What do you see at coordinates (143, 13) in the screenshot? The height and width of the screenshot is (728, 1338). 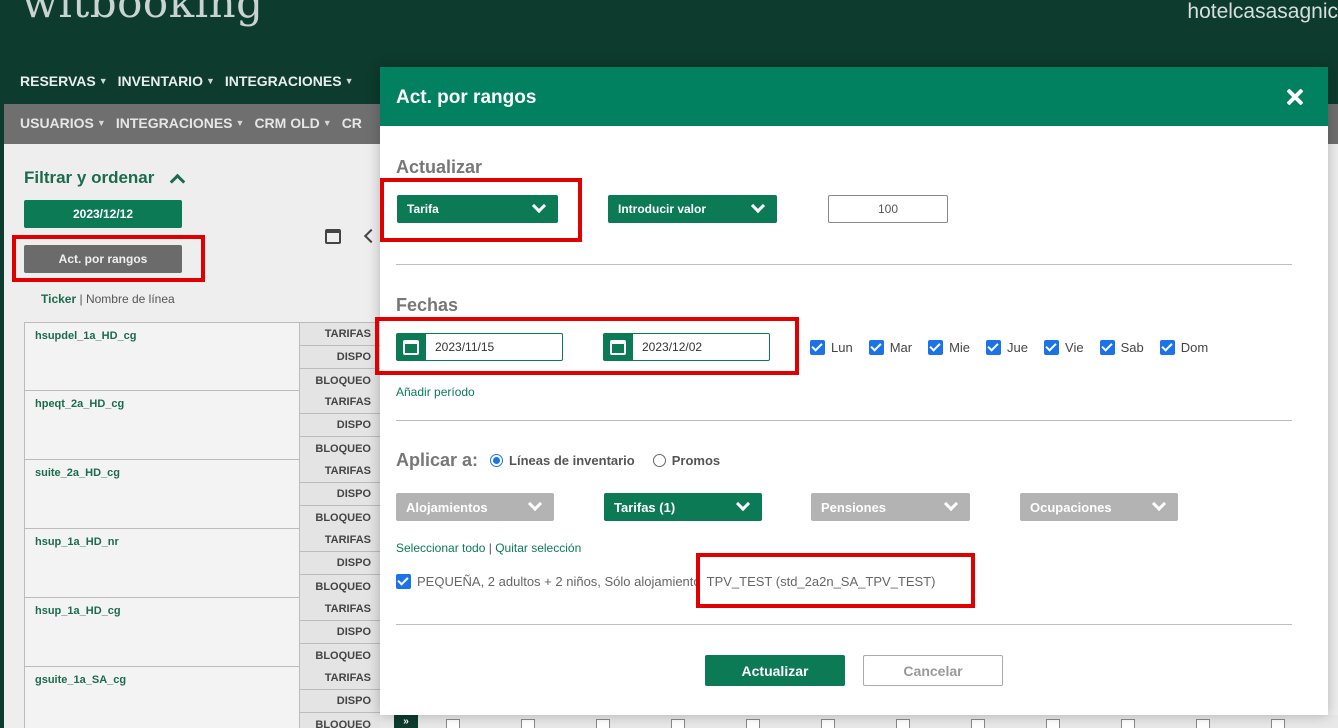 I see `logo: witbooking` at bounding box center [143, 13].